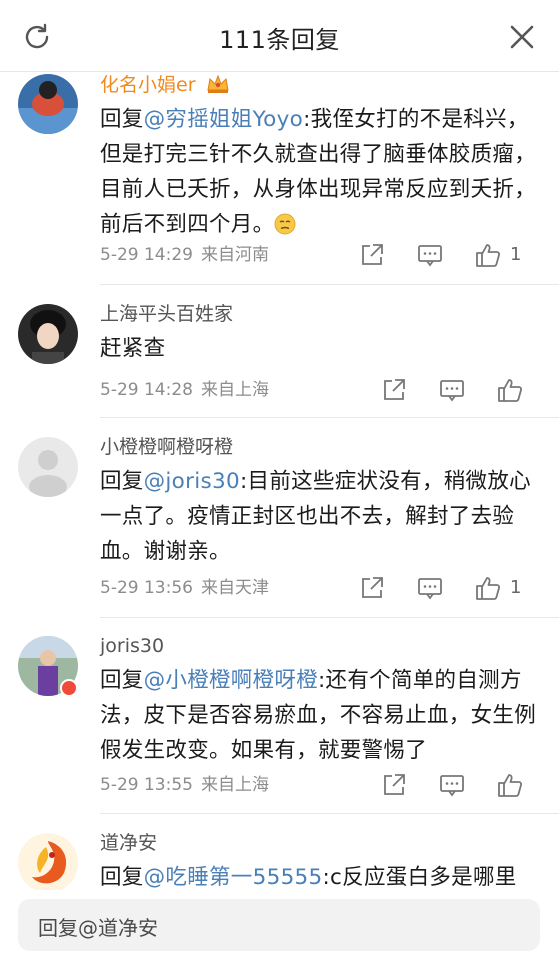  What do you see at coordinates (319, 447) in the screenshot?
I see `comment-author: 小橙橙啊橙呀橙` at bounding box center [319, 447].